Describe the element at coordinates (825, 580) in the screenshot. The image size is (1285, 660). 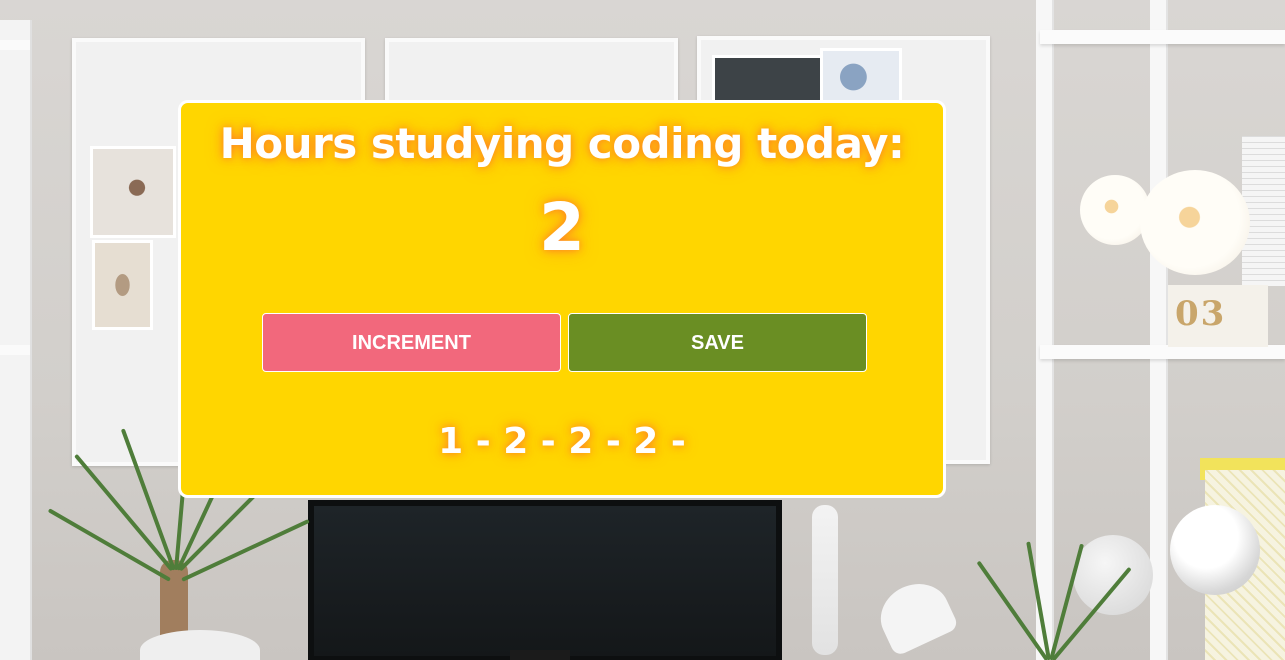
I see `wooden-mannequin` at that location.